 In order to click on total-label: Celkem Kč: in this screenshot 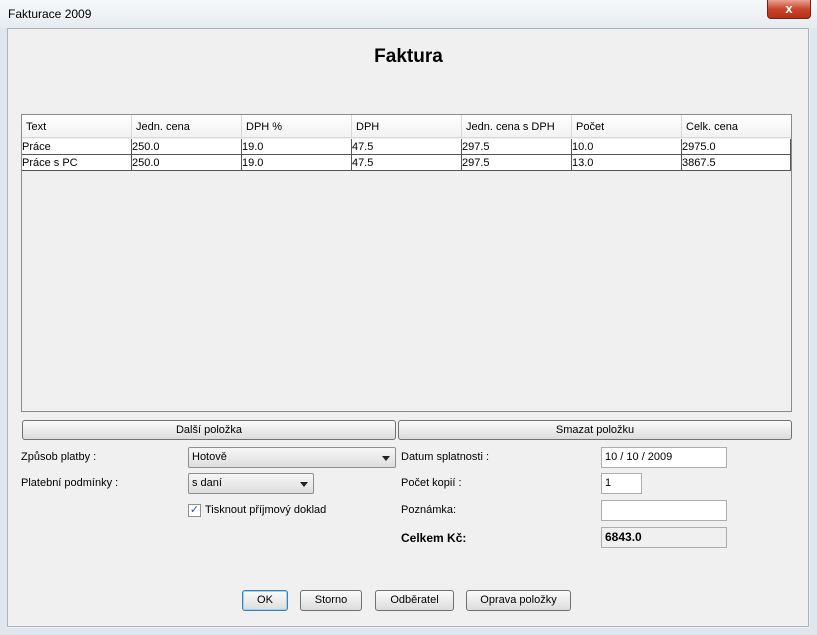, I will do `click(434, 538)`.